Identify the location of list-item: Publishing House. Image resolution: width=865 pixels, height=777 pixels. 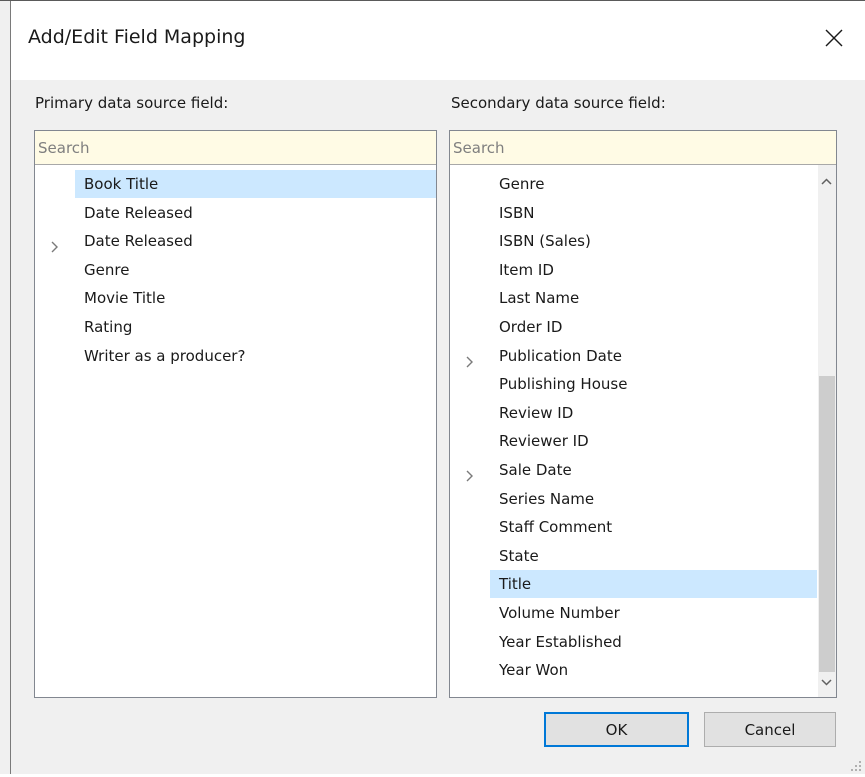
(633, 384).